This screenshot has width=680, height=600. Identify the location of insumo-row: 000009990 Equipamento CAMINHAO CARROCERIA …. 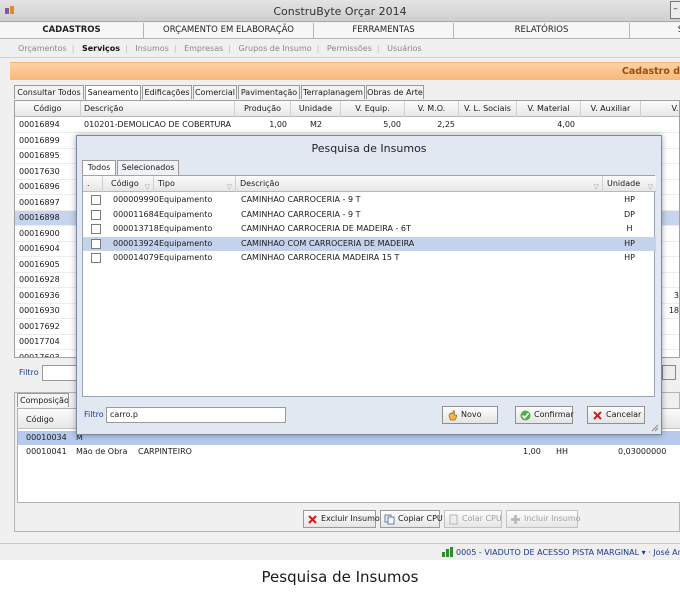
(369, 200).